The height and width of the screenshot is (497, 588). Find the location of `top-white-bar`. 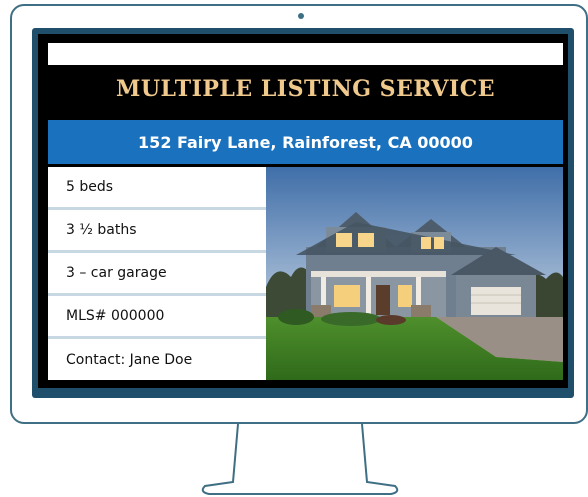

top-white-bar is located at coordinates (305, 54).